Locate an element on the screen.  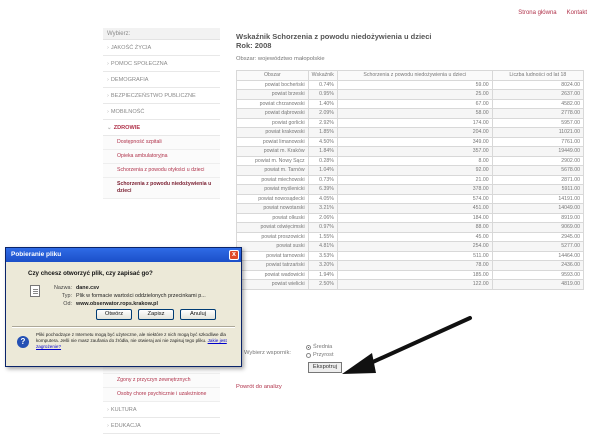
table-cell: 4.05% is located at coordinates (322, 198).